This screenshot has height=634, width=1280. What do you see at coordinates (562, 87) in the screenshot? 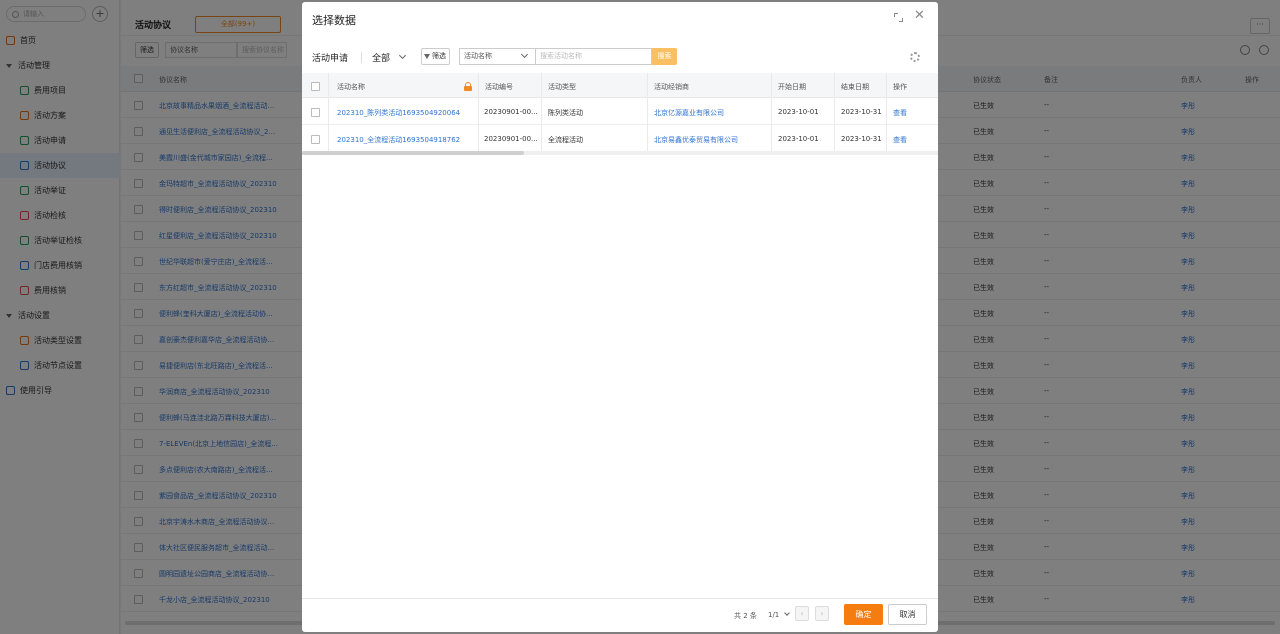
I see `column-header-type: 活动类型` at bounding box center [562, 87].